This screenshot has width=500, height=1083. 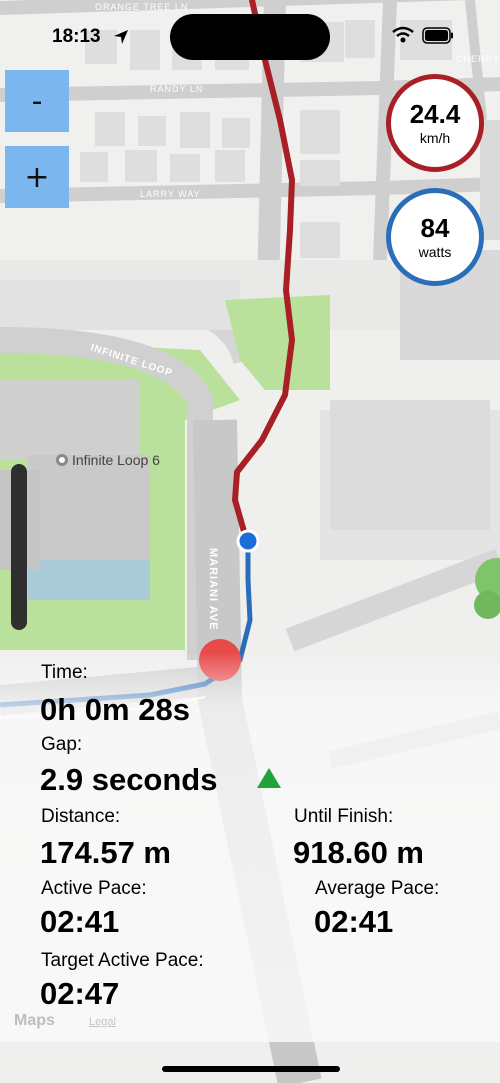 I want to click on distance-value: 174.57 m, so click(x=105, y=852).